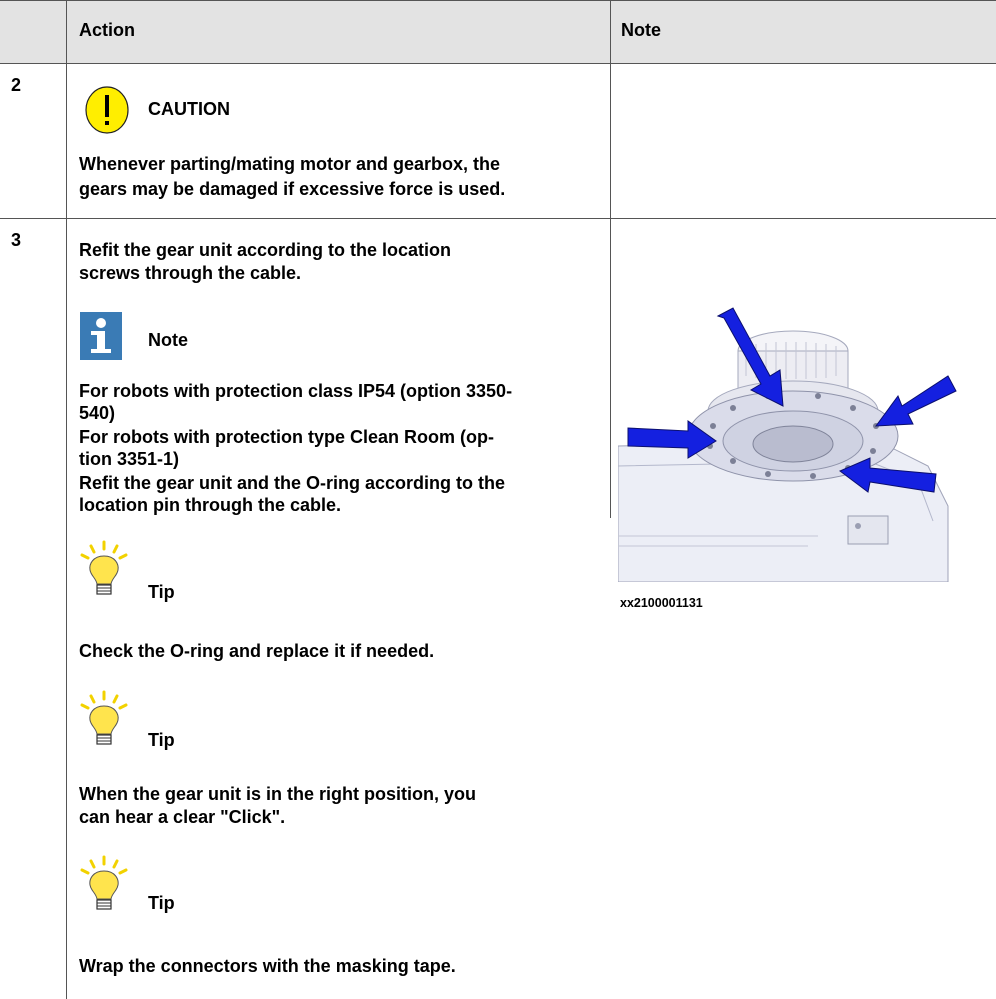  What do you see at coordinates (210, 505) in the screenshot?
I see `note-line: location pin through the cable.` at bounding box center [210, 505].